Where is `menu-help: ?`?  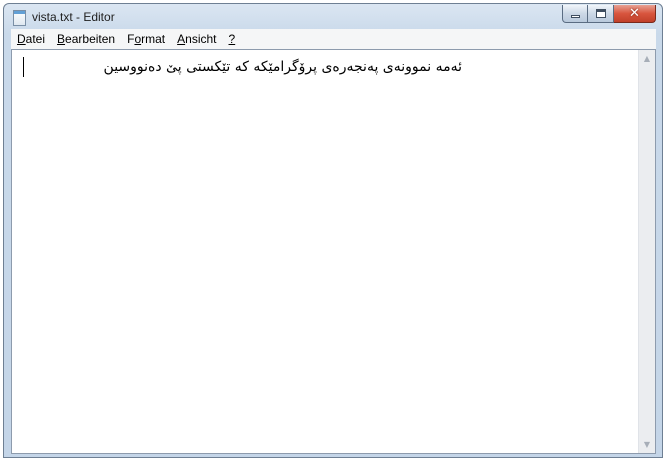
menu-help: ? is located at coordinates (232, 39).